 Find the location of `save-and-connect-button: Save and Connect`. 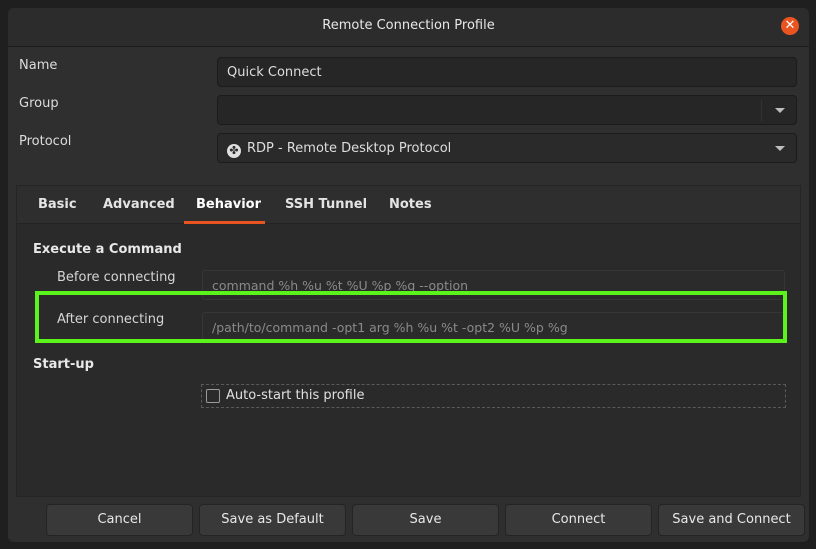

save-and-connect-button: Save and Connect is located at coordinates (731, 520).